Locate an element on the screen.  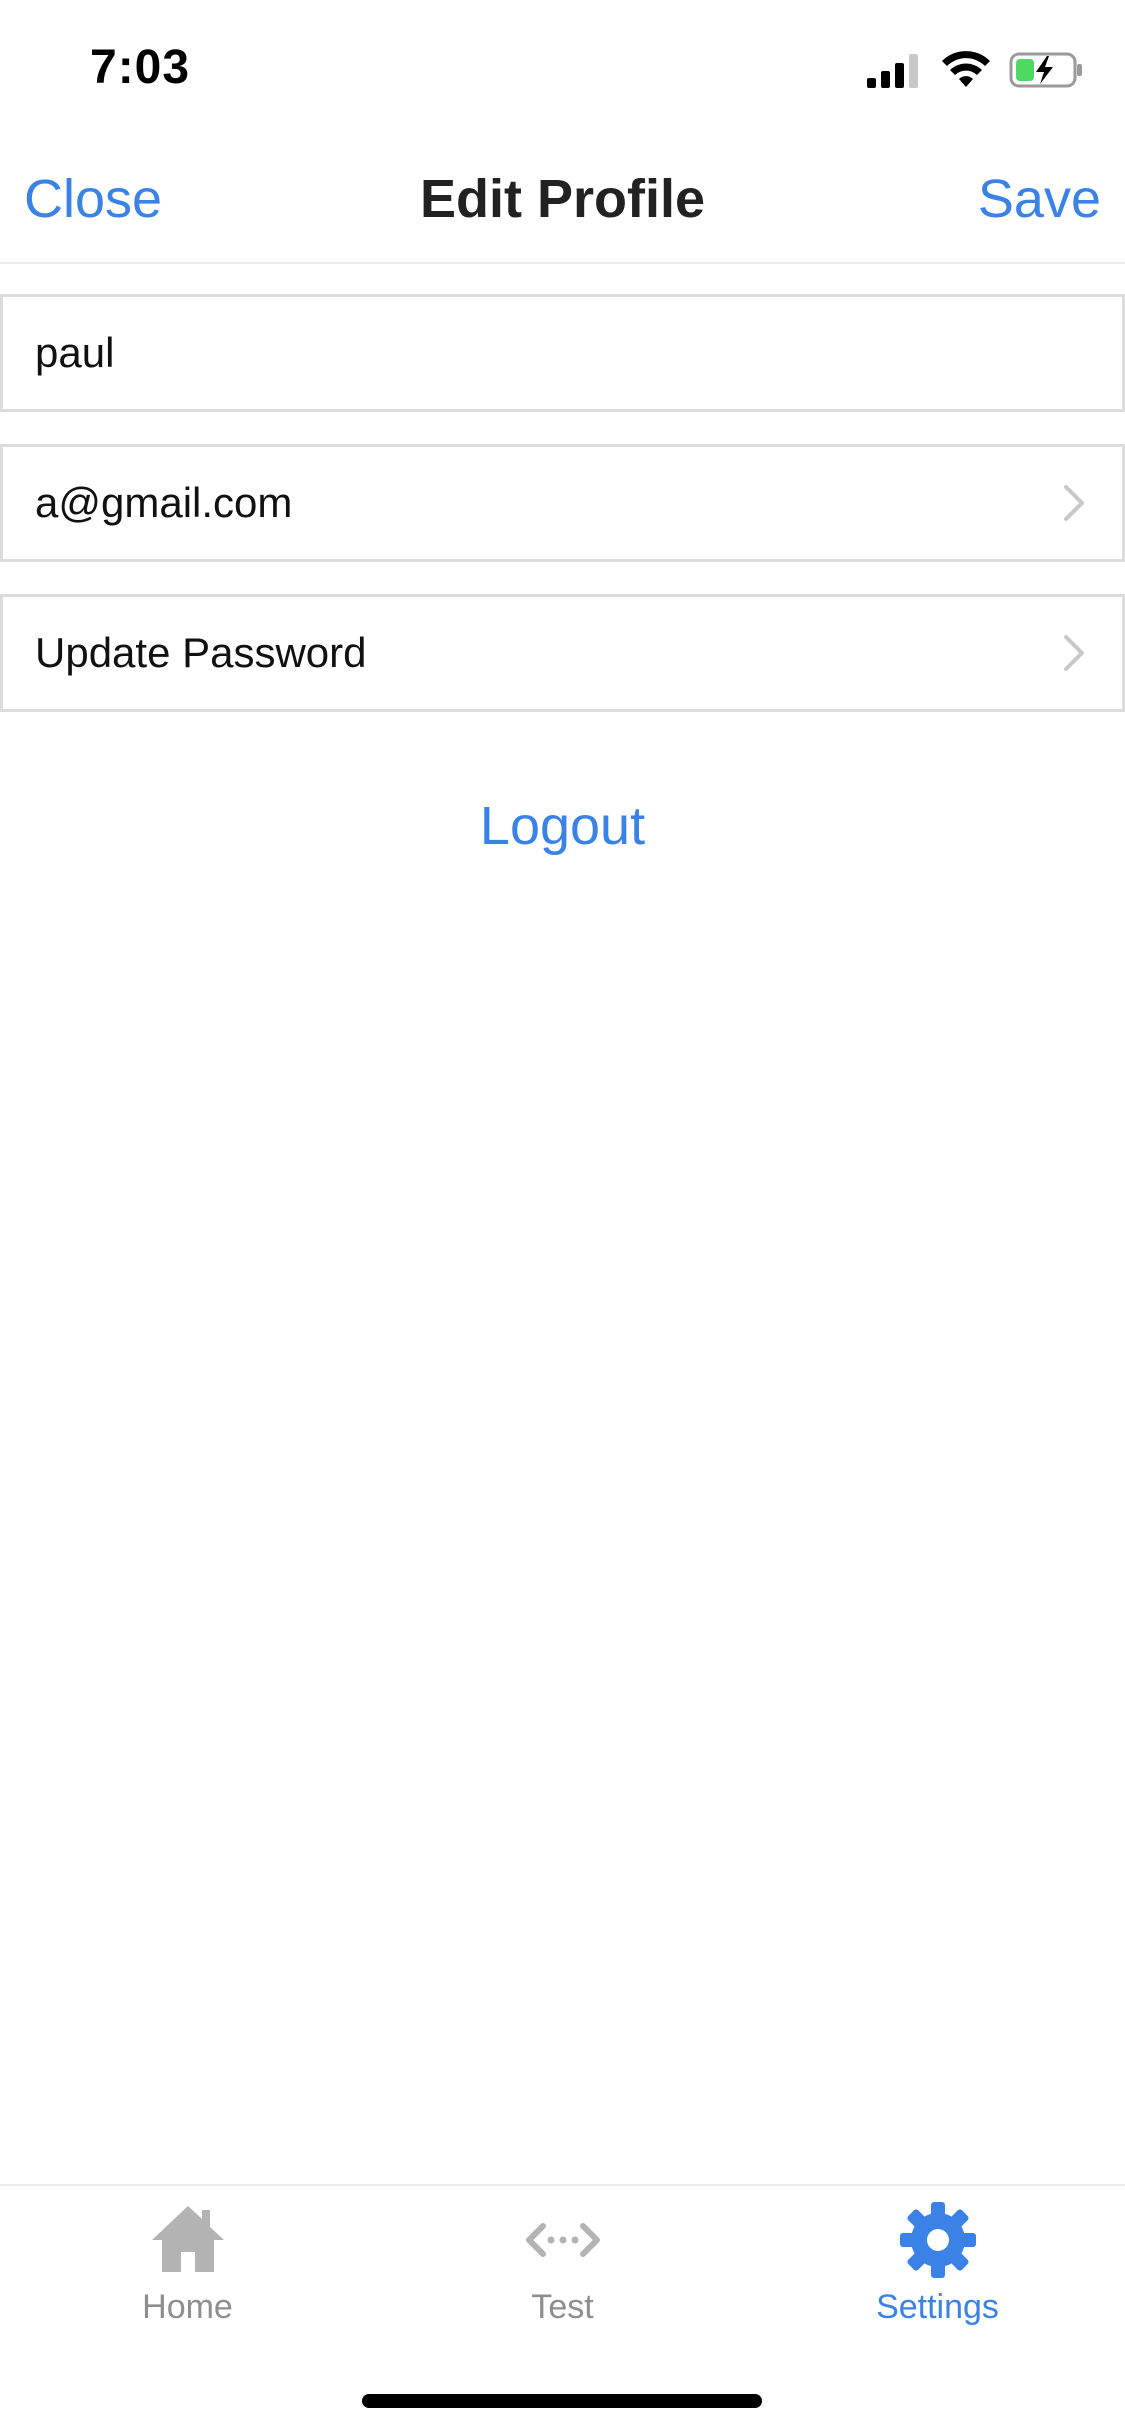
tab-home: Home is located at coordinates (187, 2280).